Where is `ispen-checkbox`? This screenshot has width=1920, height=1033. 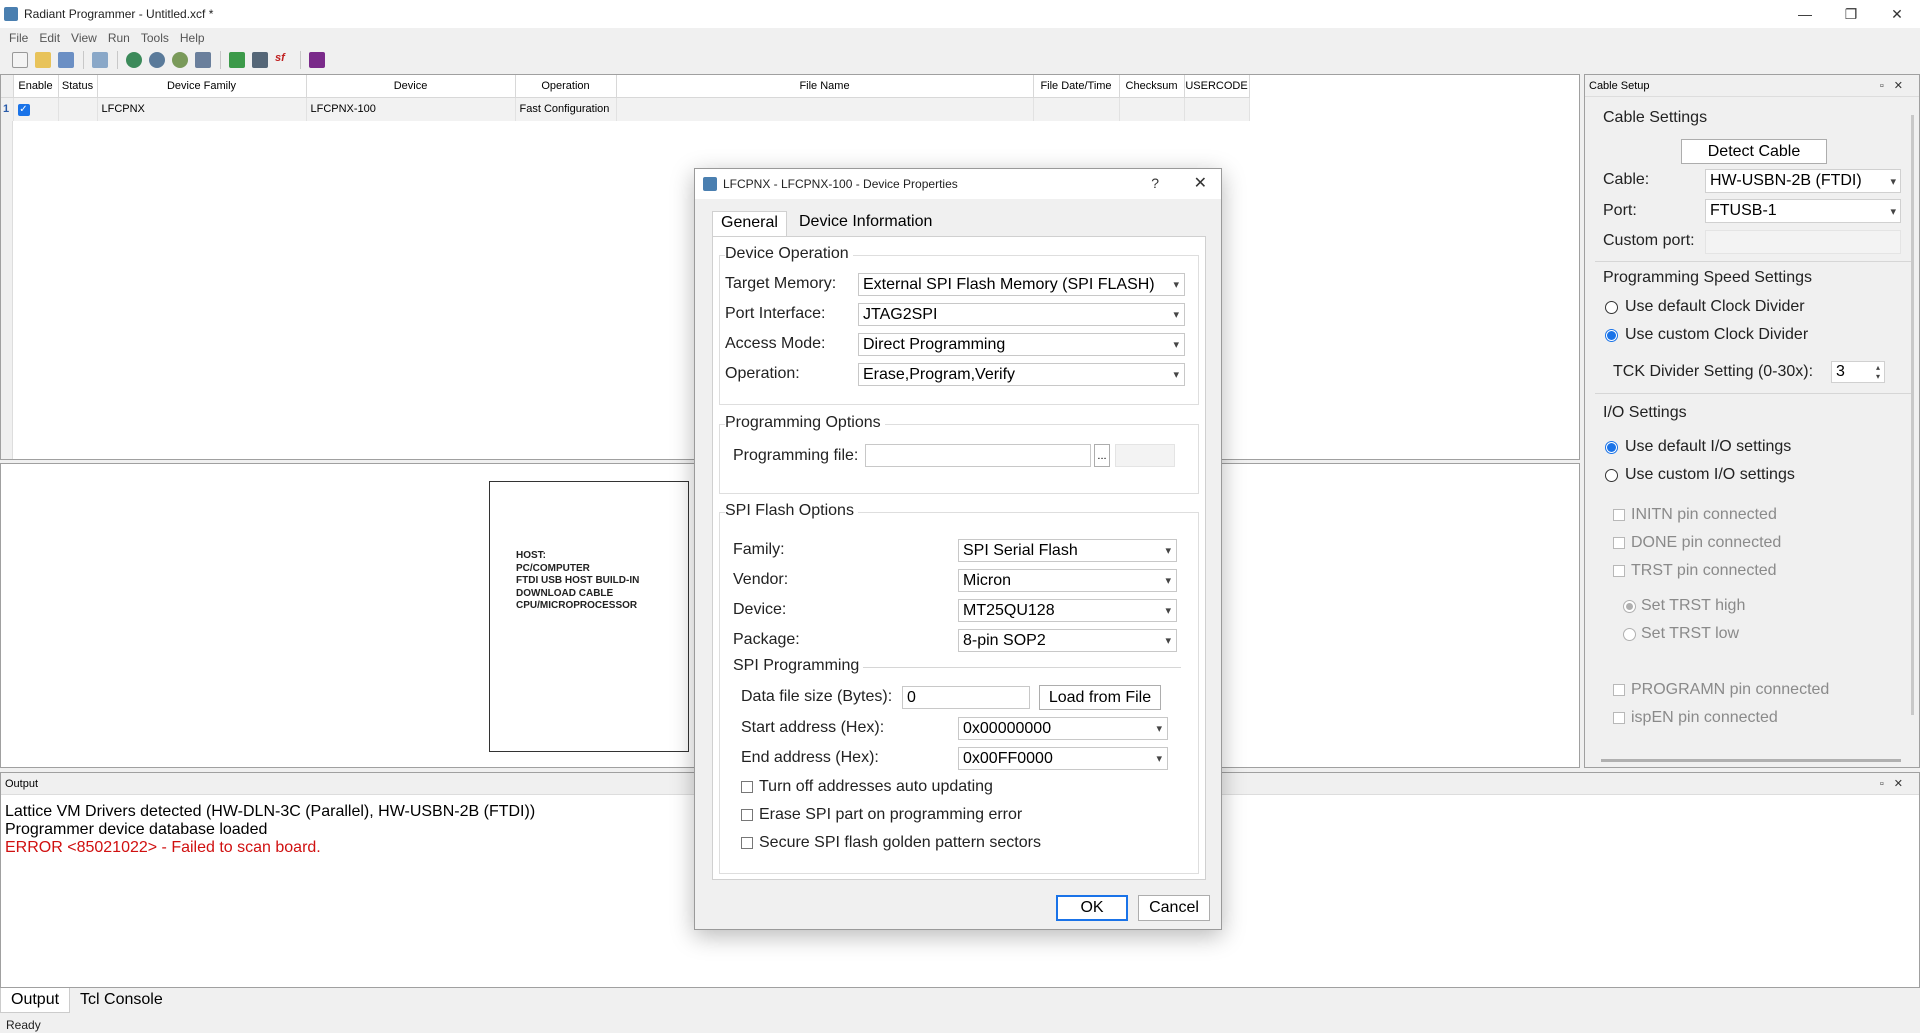 ispen-checkbox is located at coordinates (1619, 718).